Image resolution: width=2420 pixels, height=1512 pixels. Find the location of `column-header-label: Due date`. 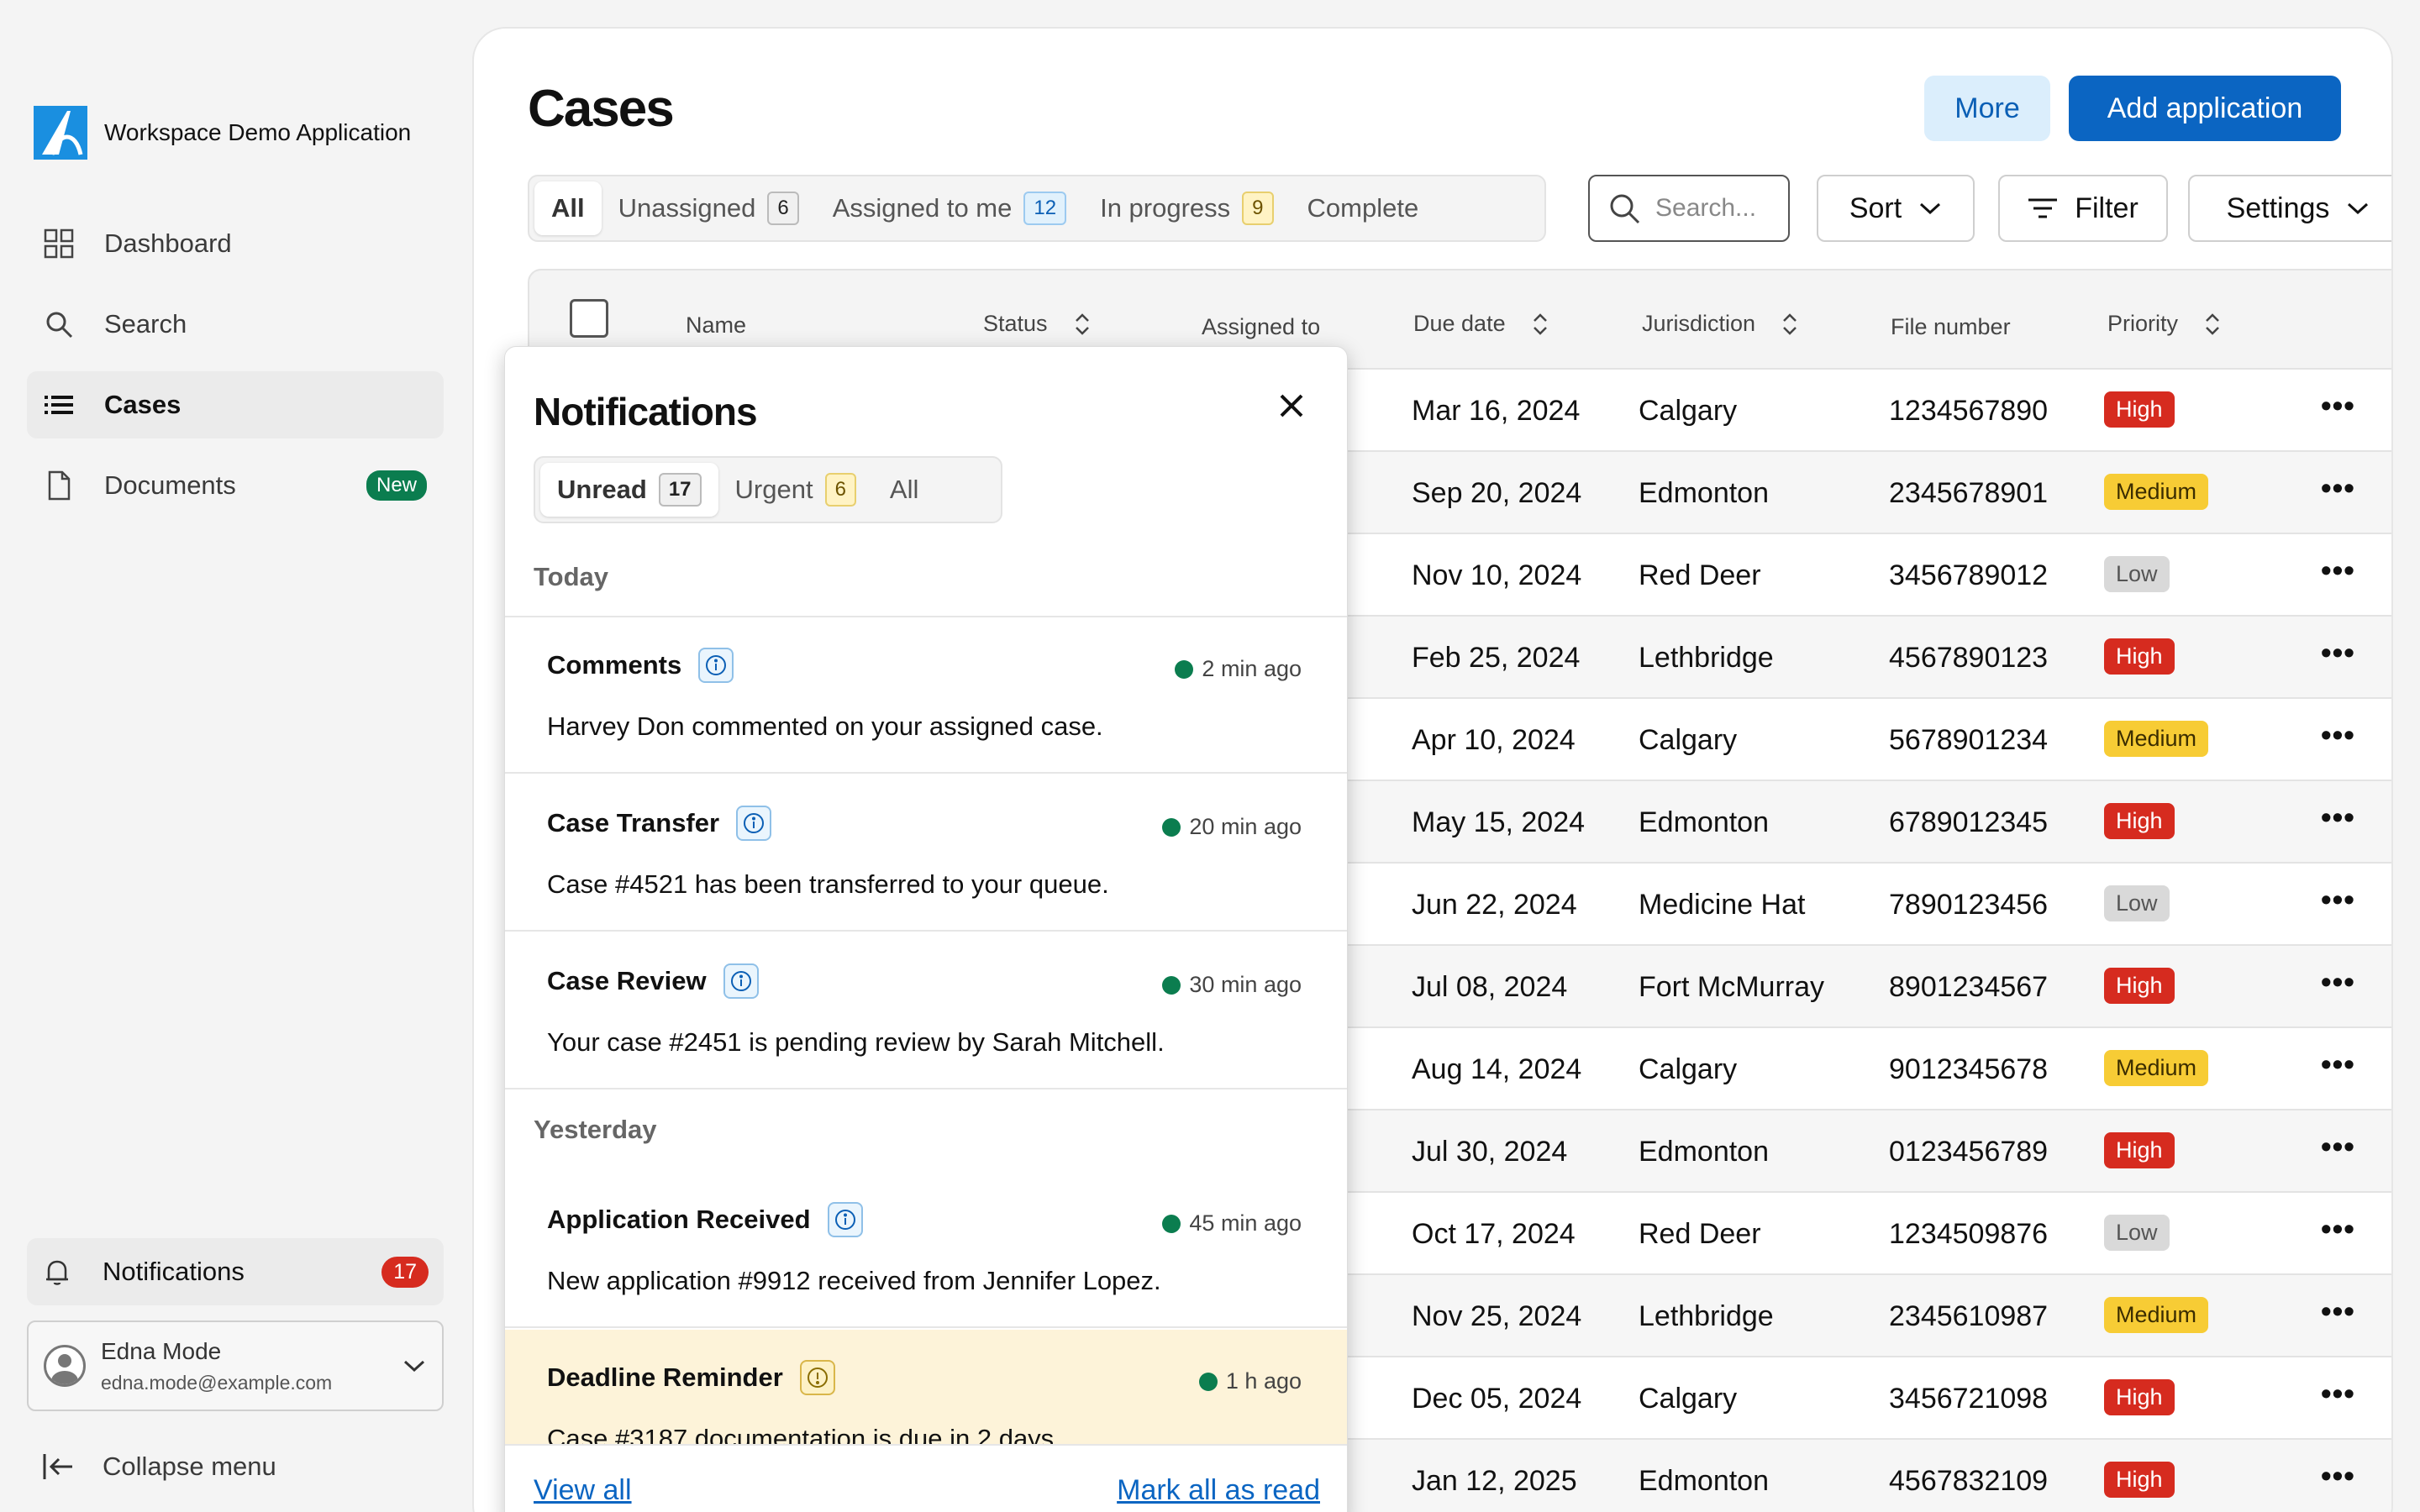

column-header-label: Due date is located at coordinates (1459, 323).